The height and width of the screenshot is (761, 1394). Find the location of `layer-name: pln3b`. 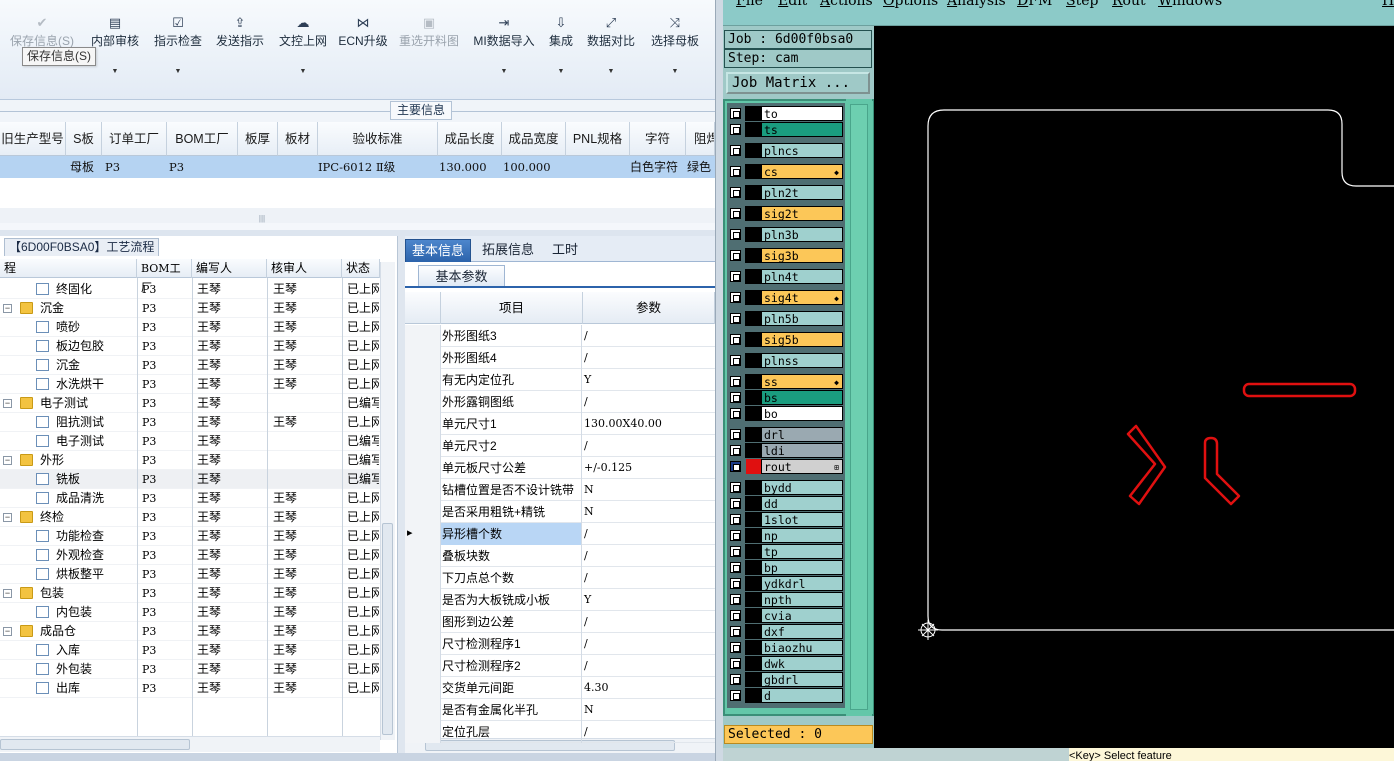

layer-name: pln3b is located at coordinates (802, 234).